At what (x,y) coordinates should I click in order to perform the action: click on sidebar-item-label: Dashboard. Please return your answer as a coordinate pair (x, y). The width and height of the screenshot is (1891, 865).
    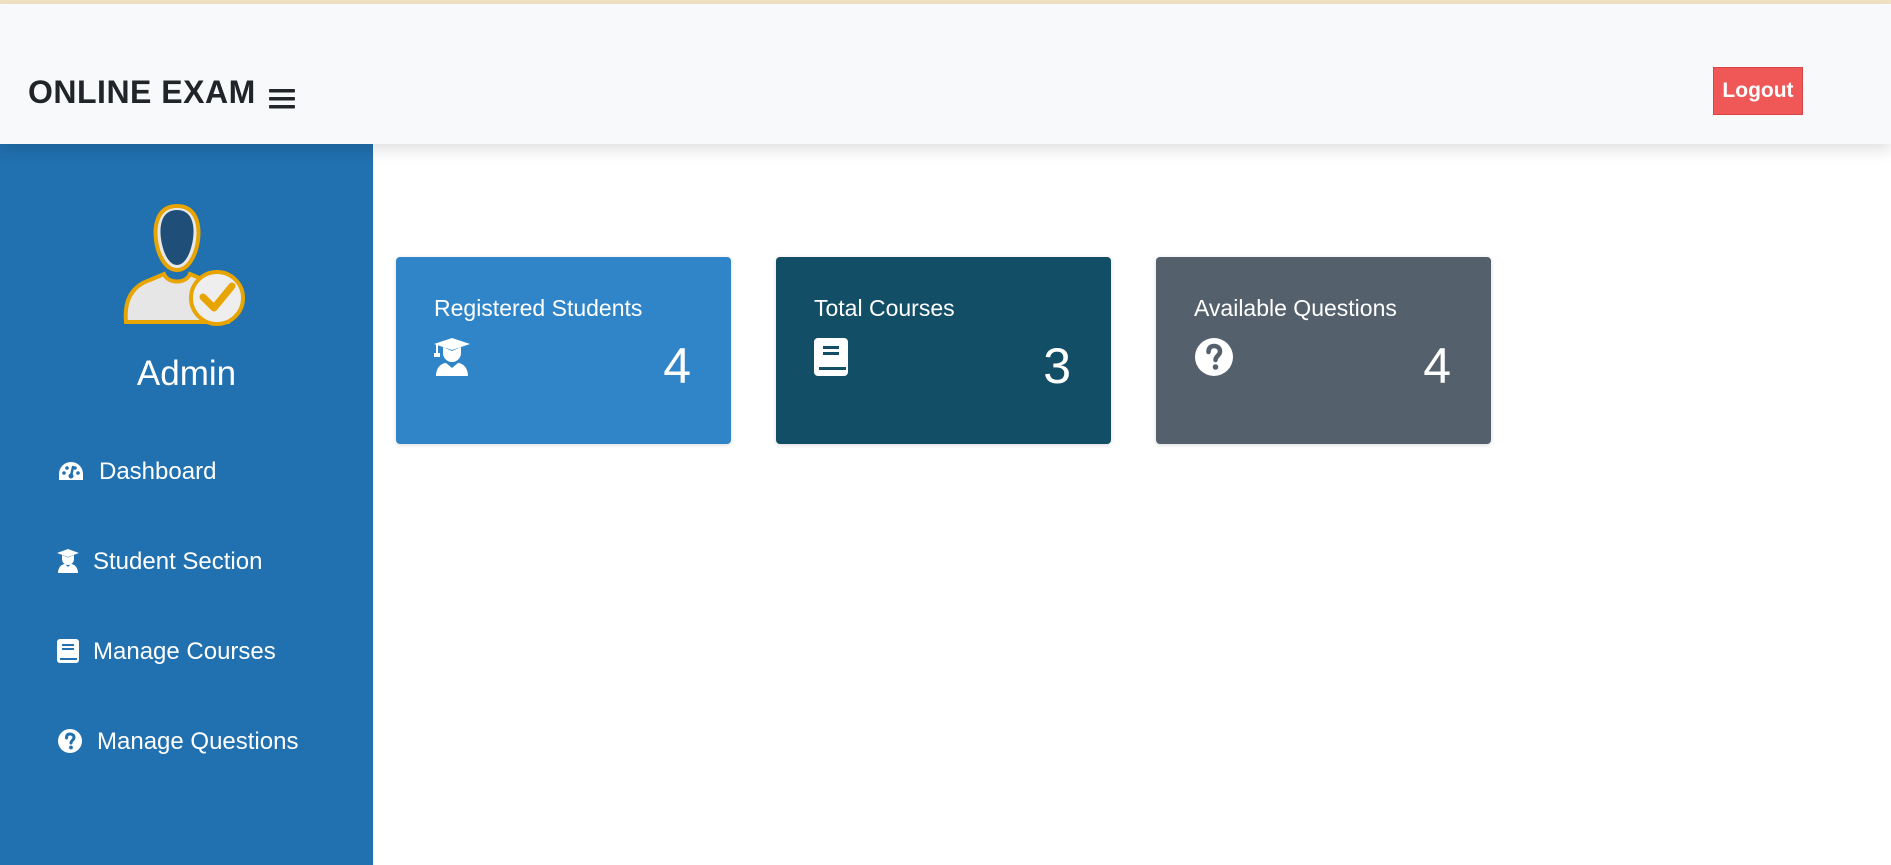
    Looking at the image, I should click on (158, 471).